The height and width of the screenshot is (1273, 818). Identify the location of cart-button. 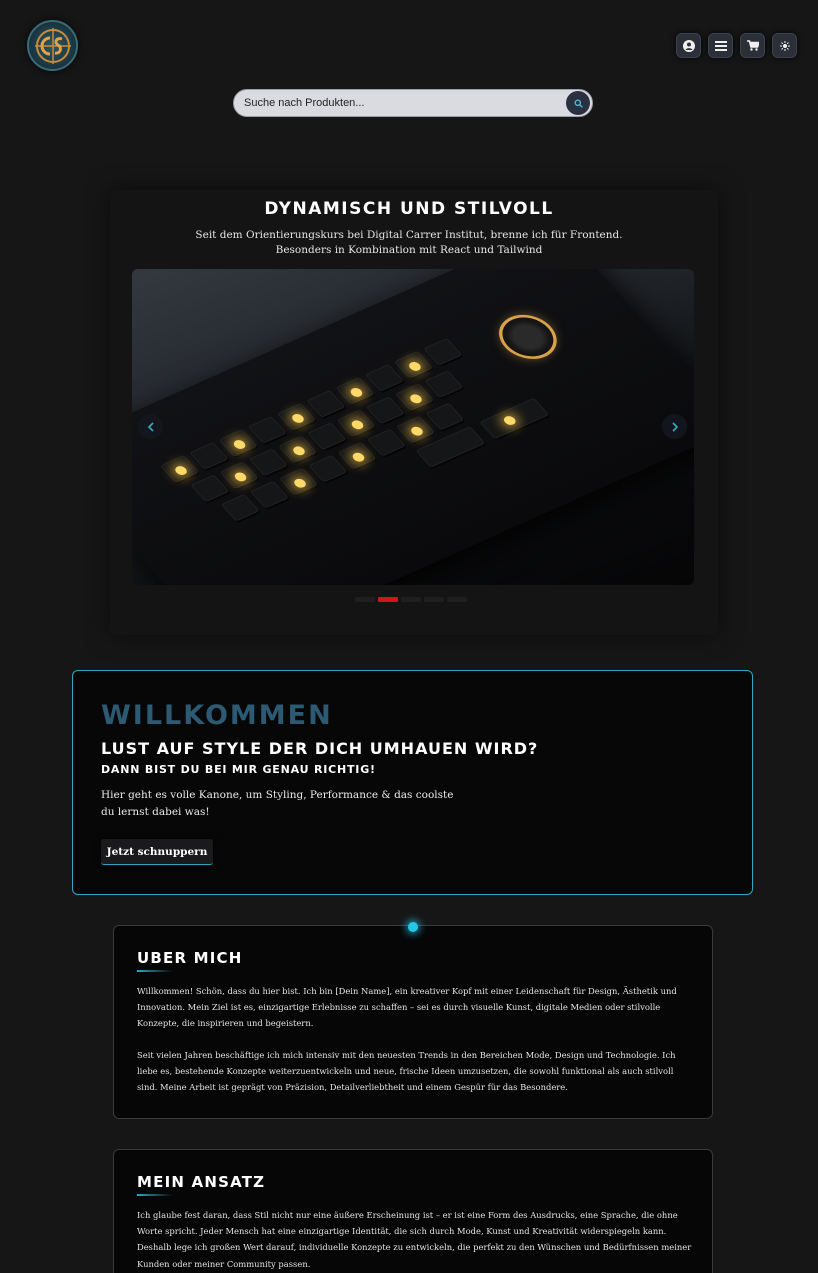
(752, 45).